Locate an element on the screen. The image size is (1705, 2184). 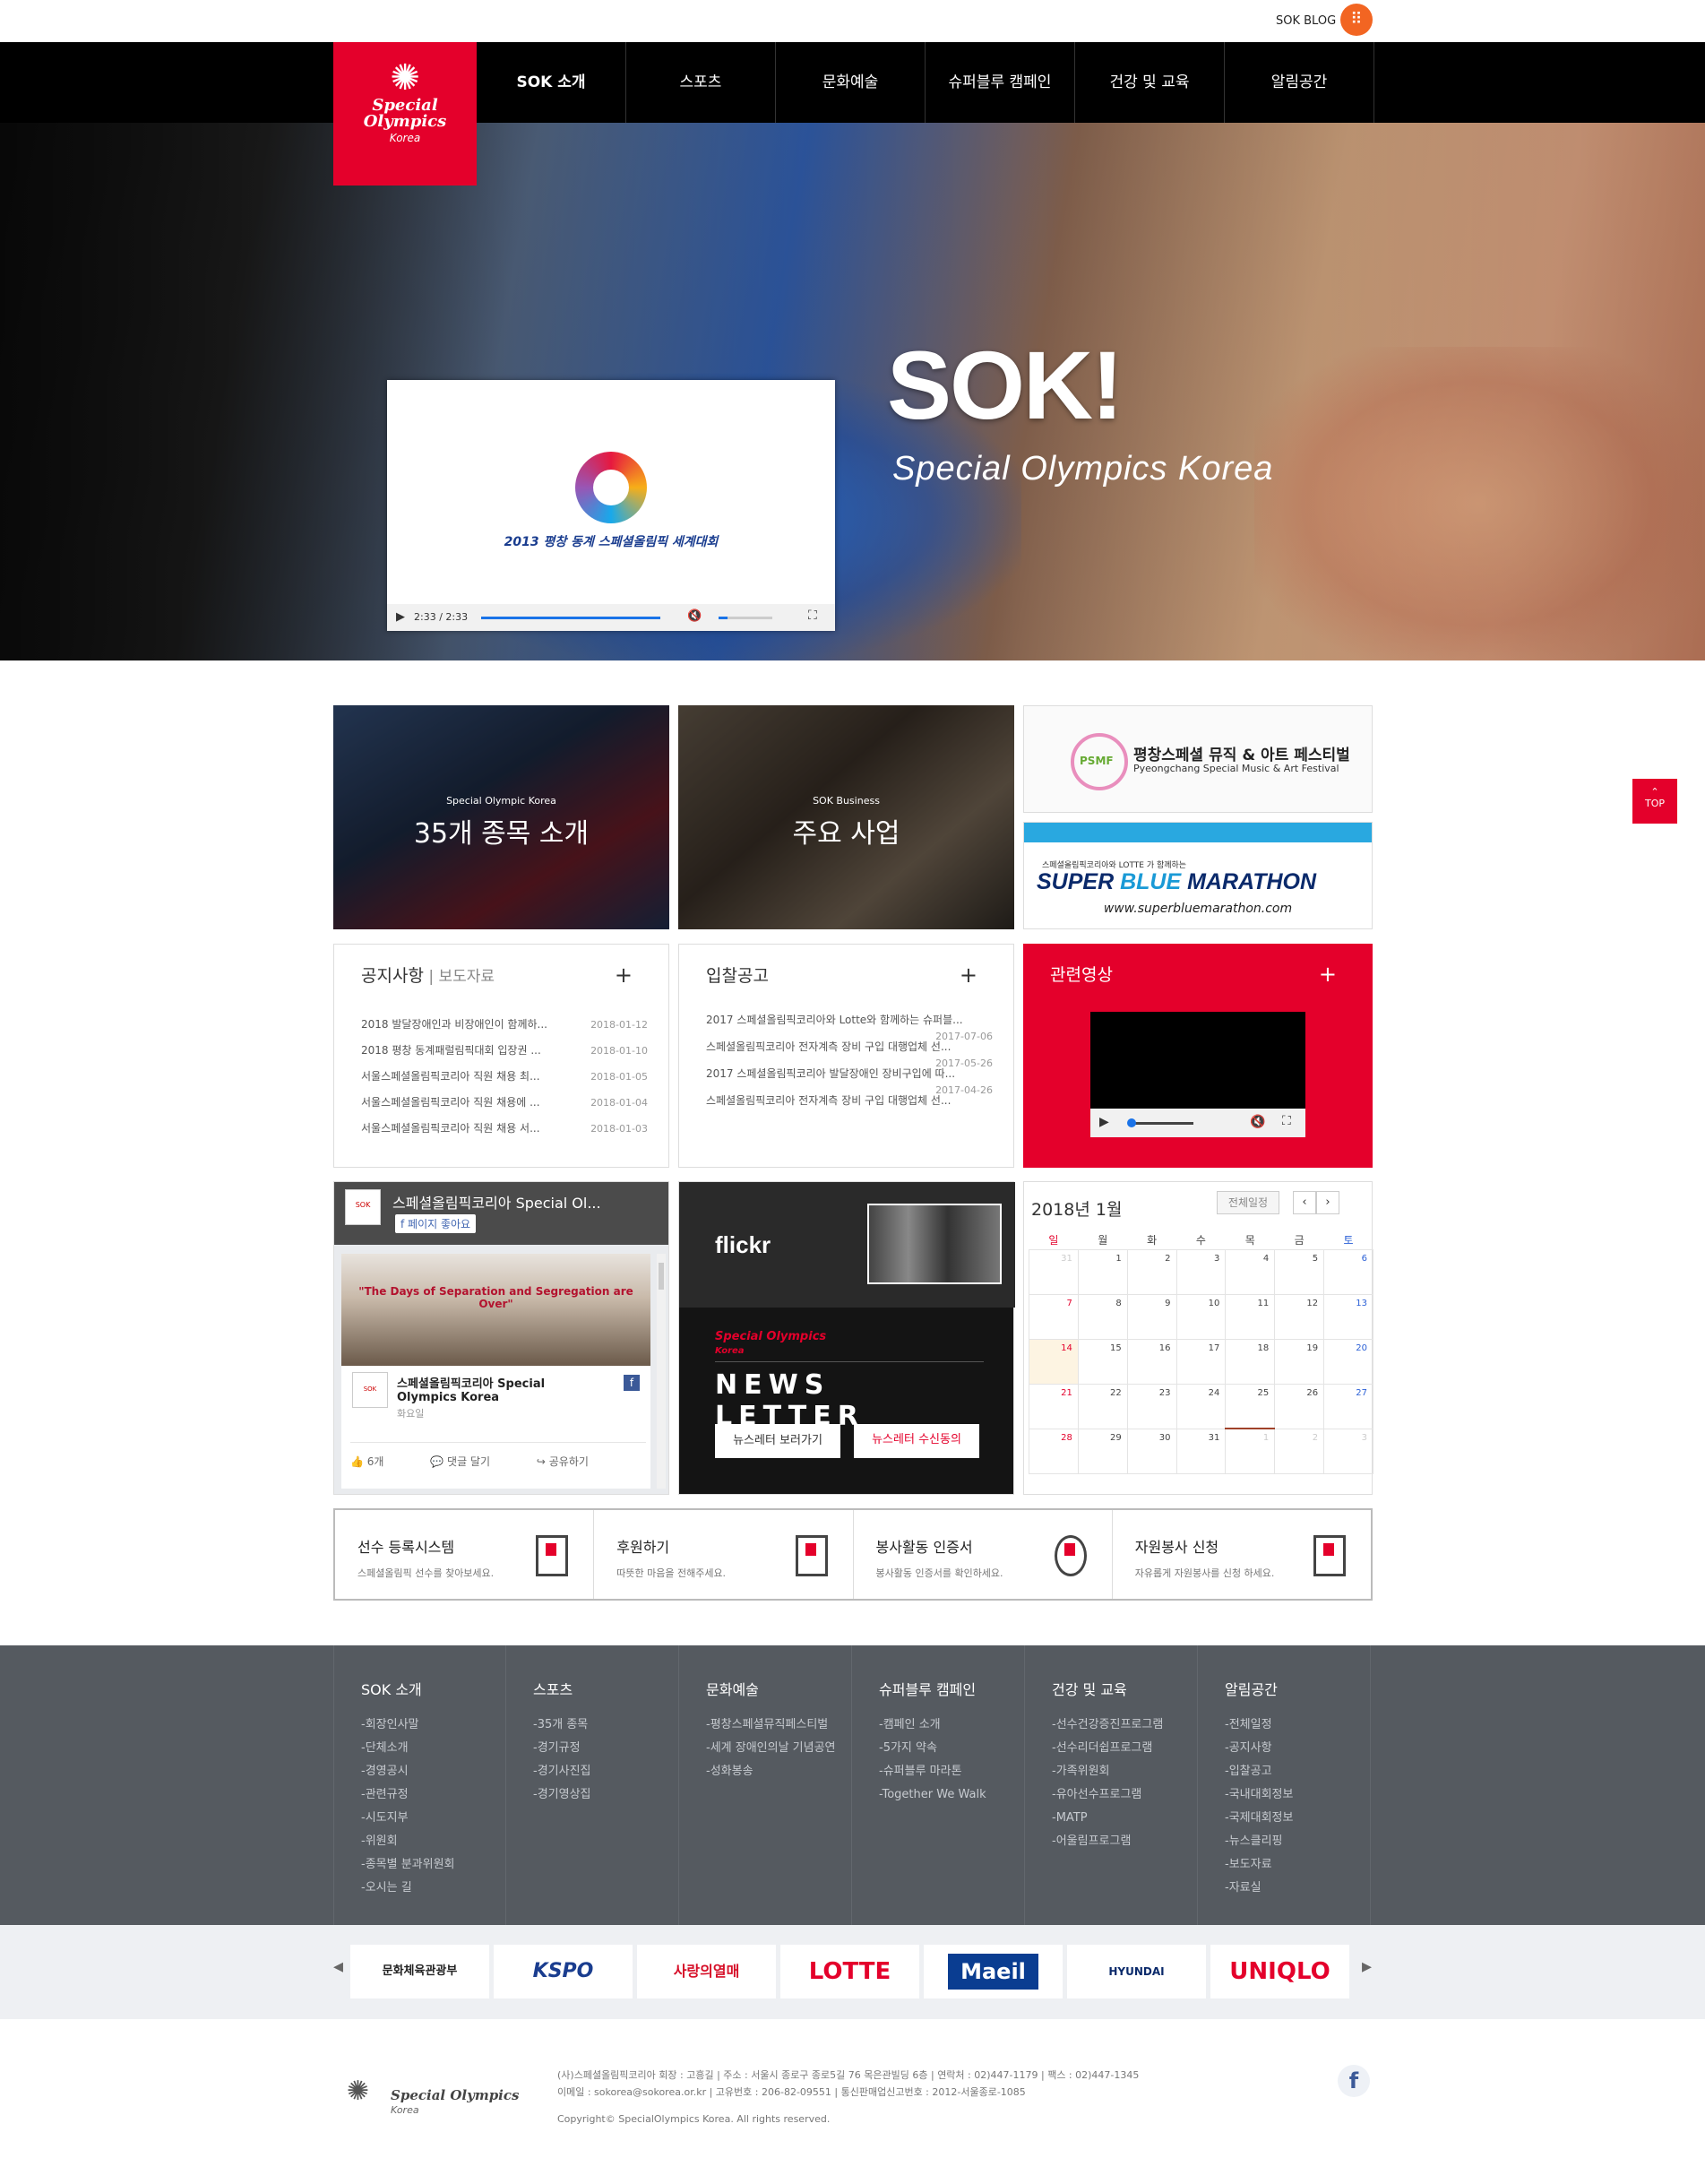
sitemap-heading: SOK 소개 is located at coordinates (433, 1689).